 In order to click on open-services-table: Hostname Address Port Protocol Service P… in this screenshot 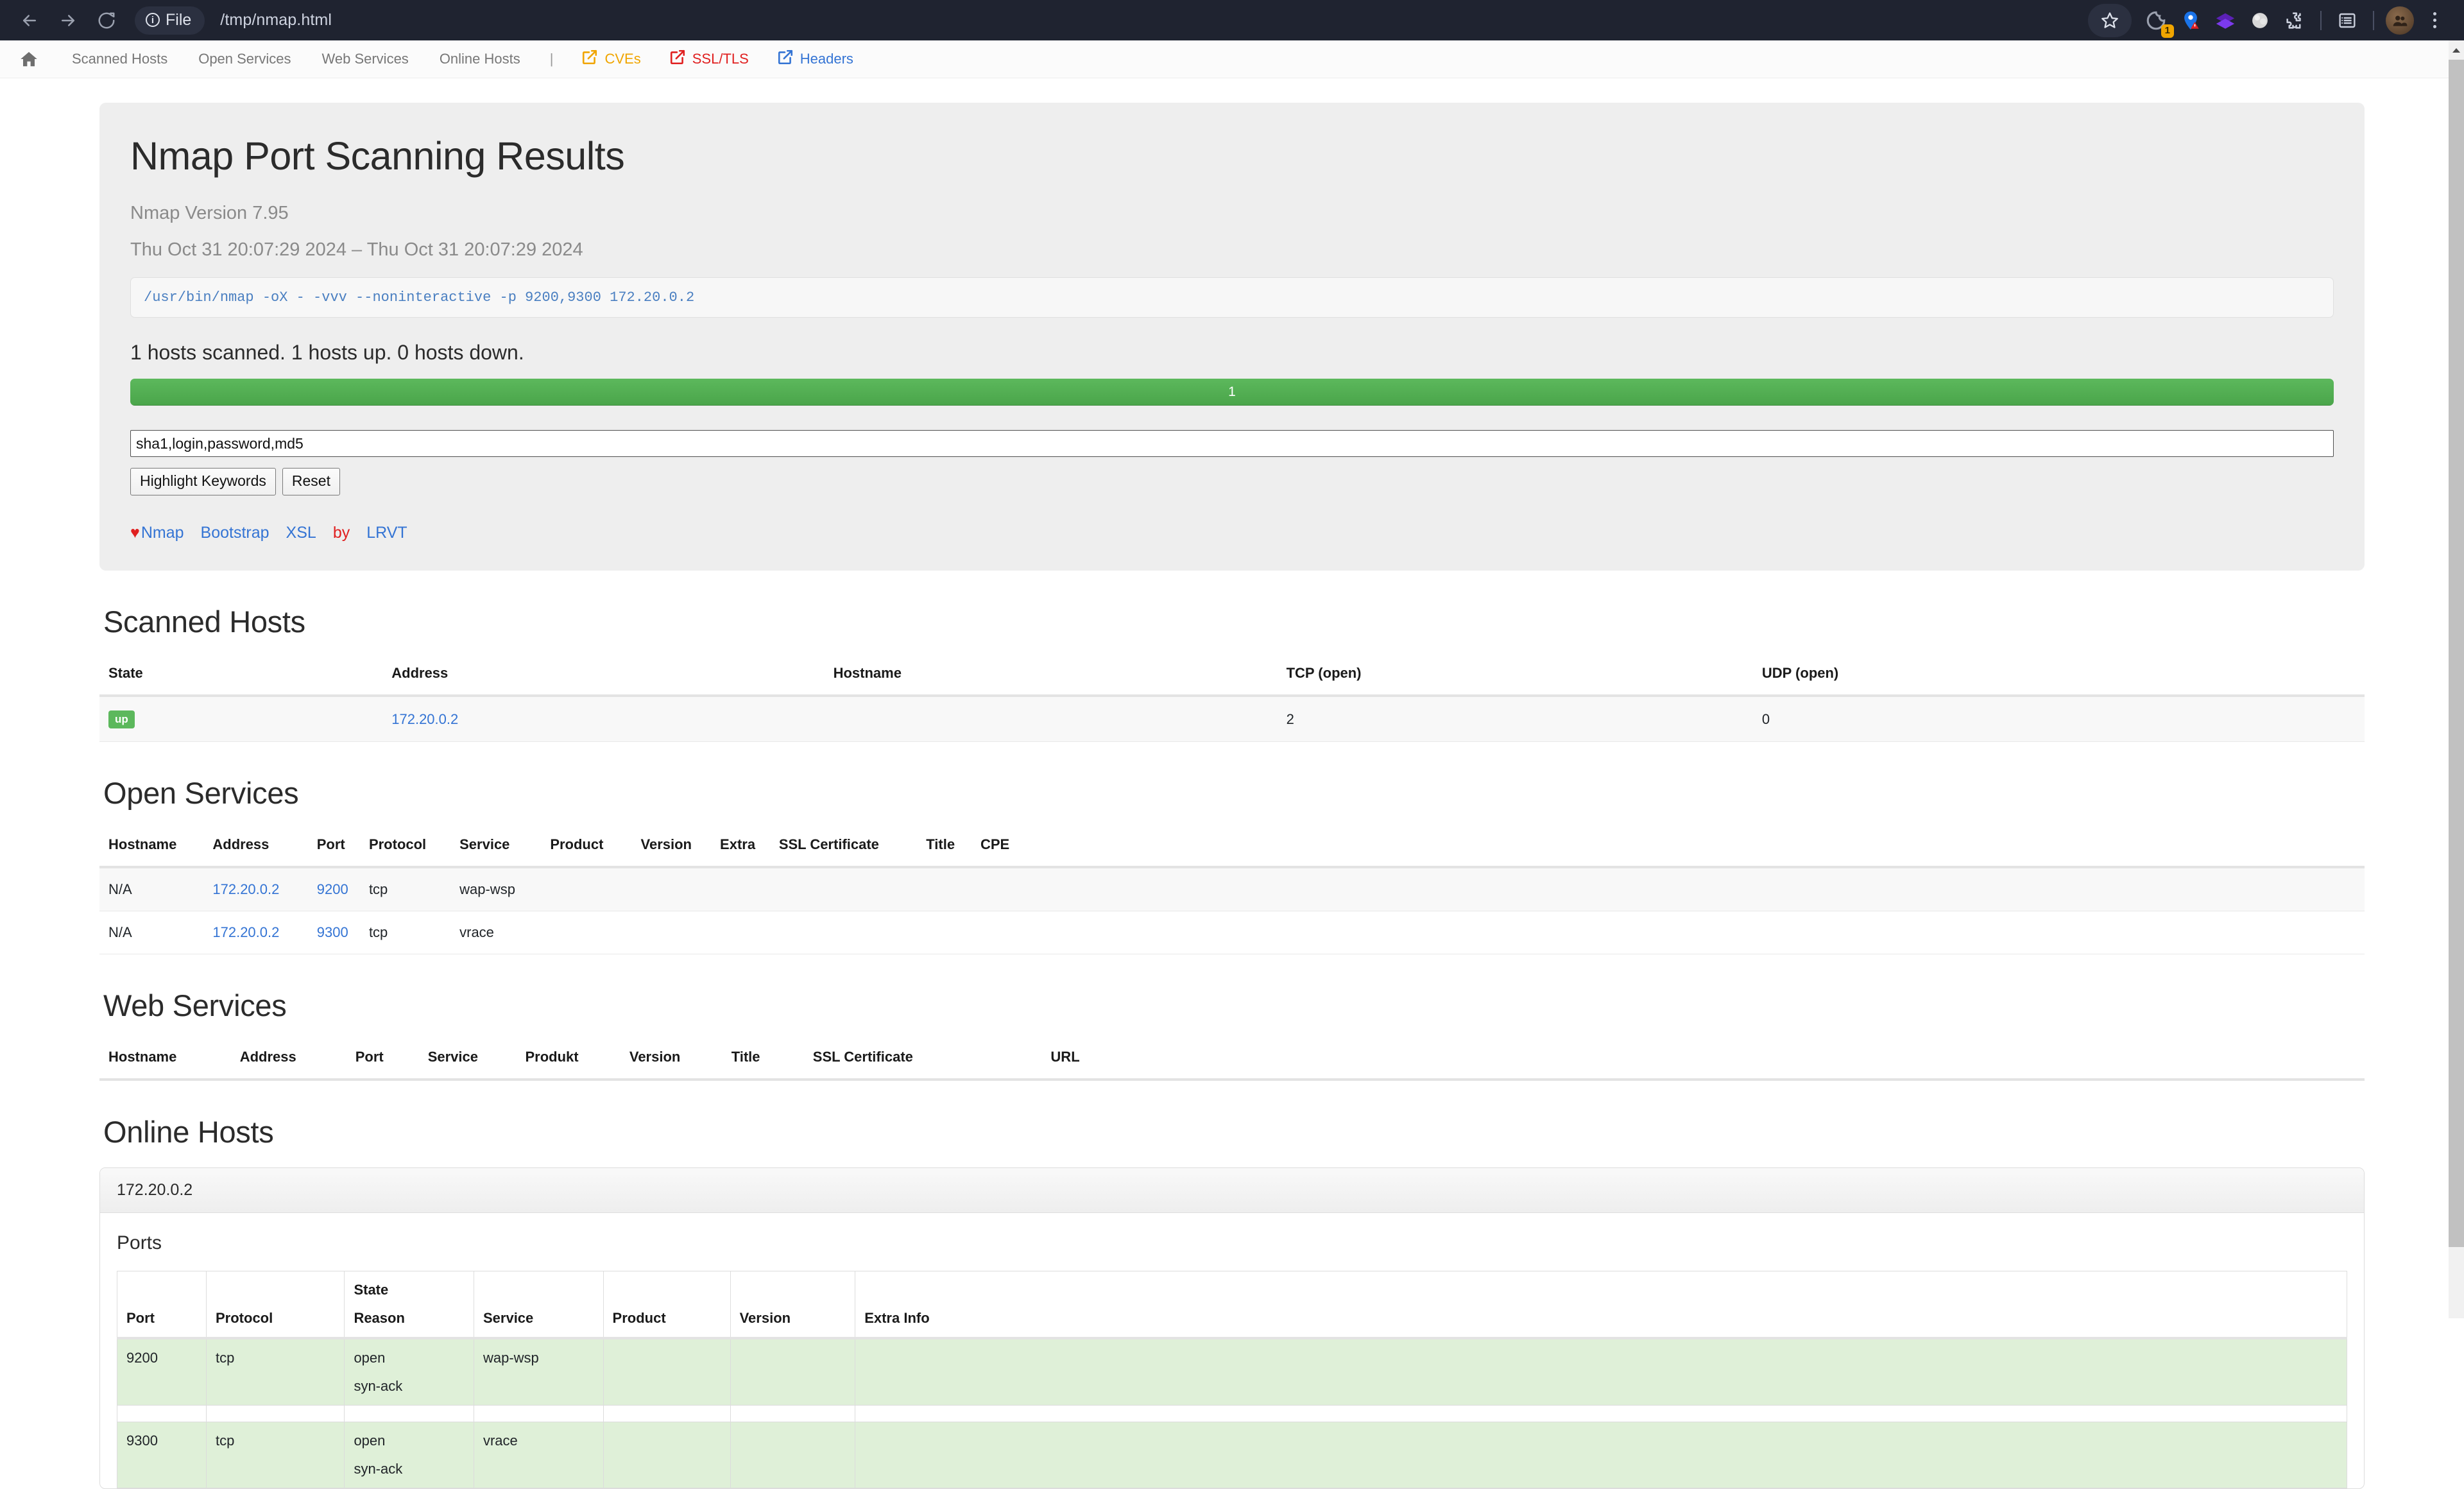, I will do `click(1232, 892)`.